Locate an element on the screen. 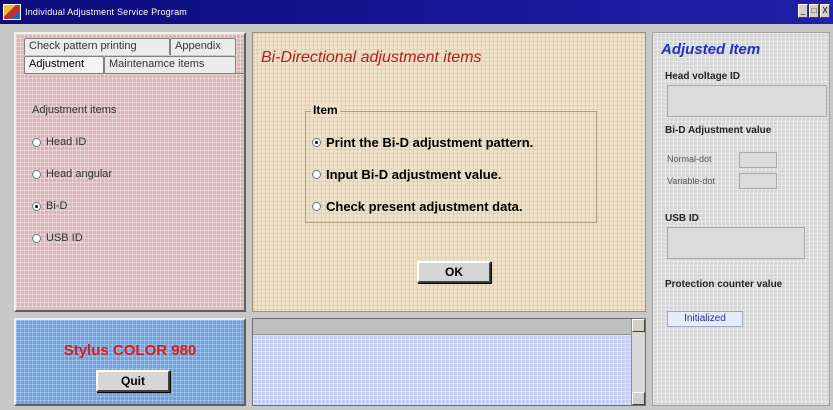  usb-id-label: USB ID is located at coordinates (682, 218).